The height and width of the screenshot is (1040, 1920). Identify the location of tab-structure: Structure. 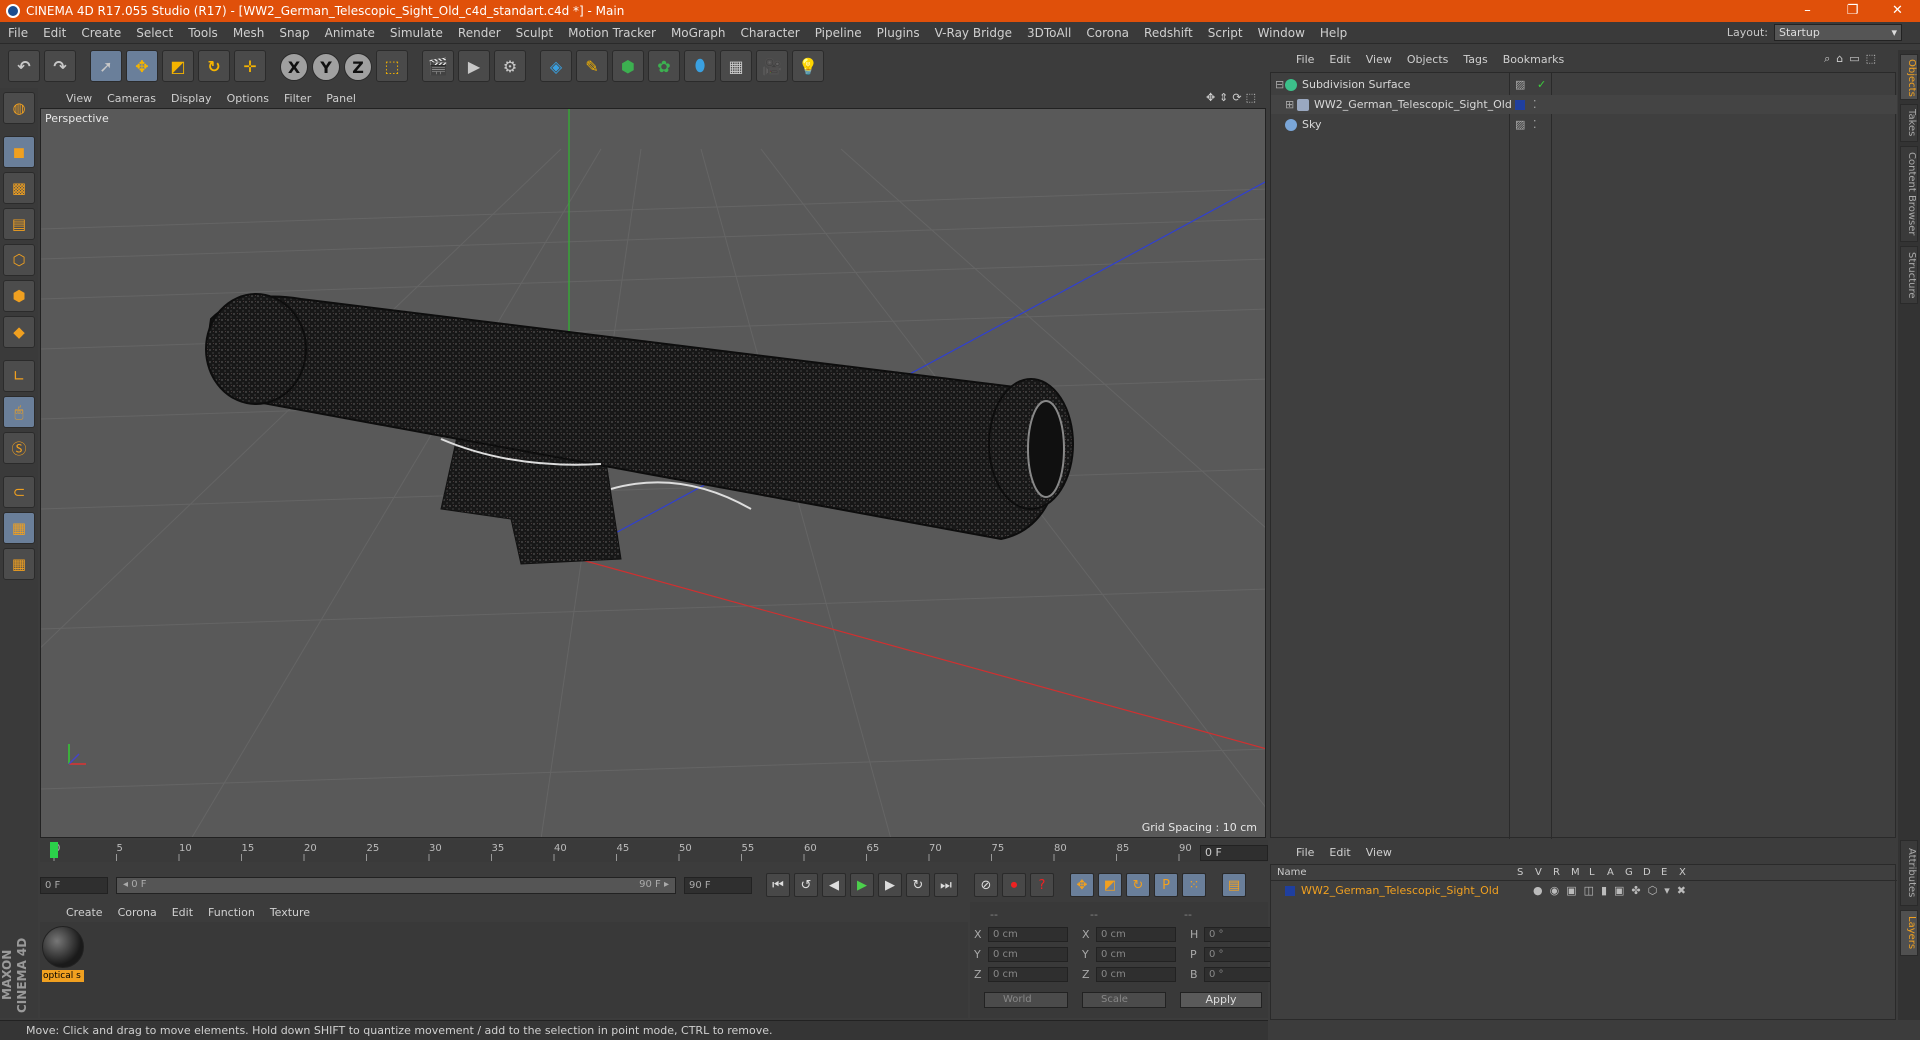
(1909, 275).